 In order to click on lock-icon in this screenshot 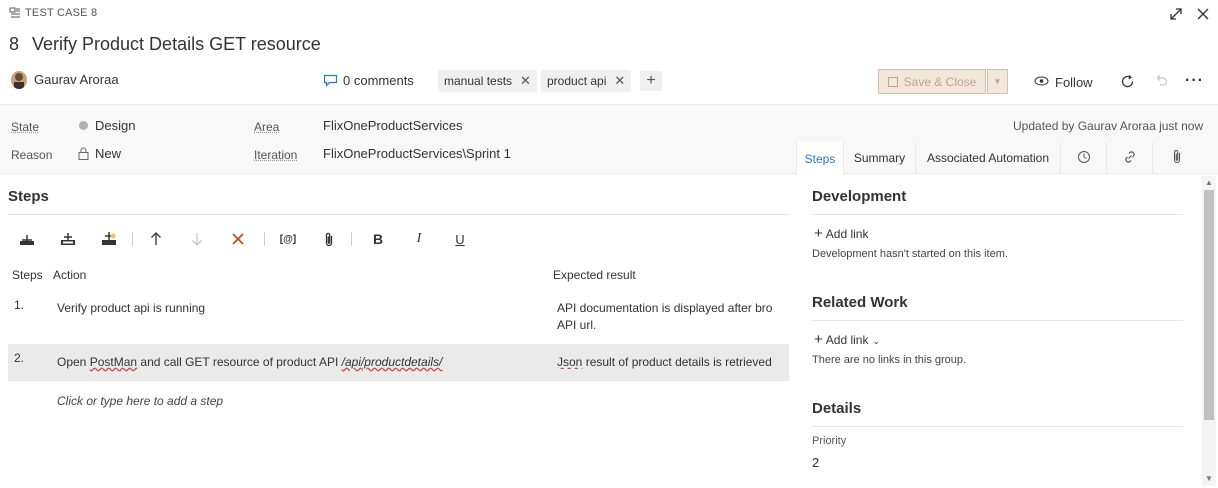, I will do `click(83, 153)`.